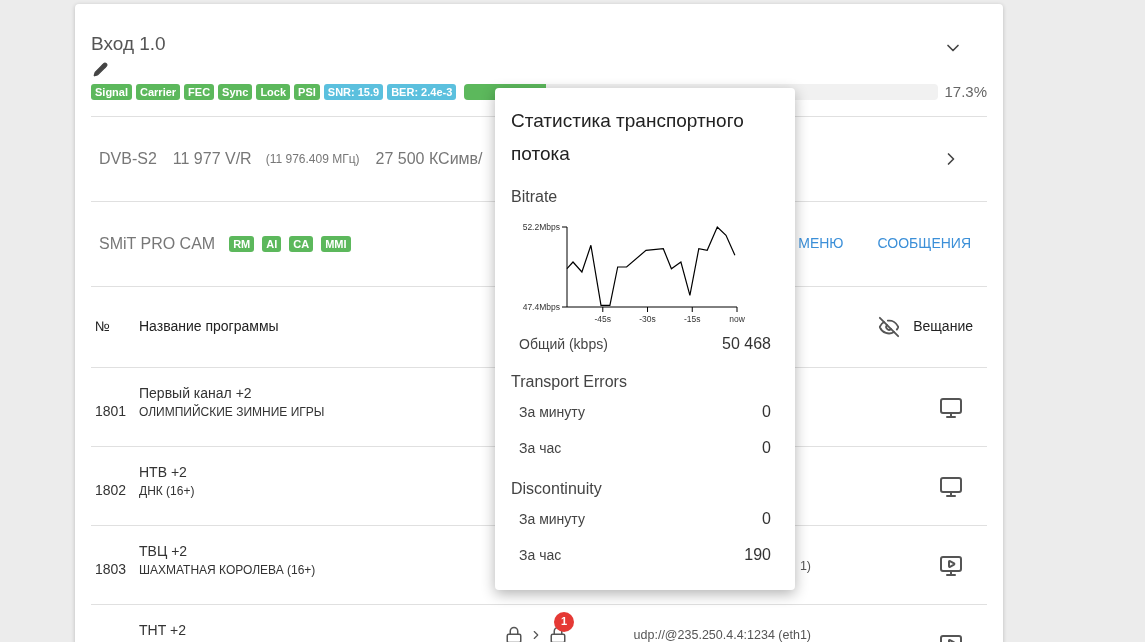 The width and height of the screenshot is (1145, 642). What do you see at coordinates (336, 243) in the screenshot?
I see `status-badge: MMI` at bounding box center [336, 243].